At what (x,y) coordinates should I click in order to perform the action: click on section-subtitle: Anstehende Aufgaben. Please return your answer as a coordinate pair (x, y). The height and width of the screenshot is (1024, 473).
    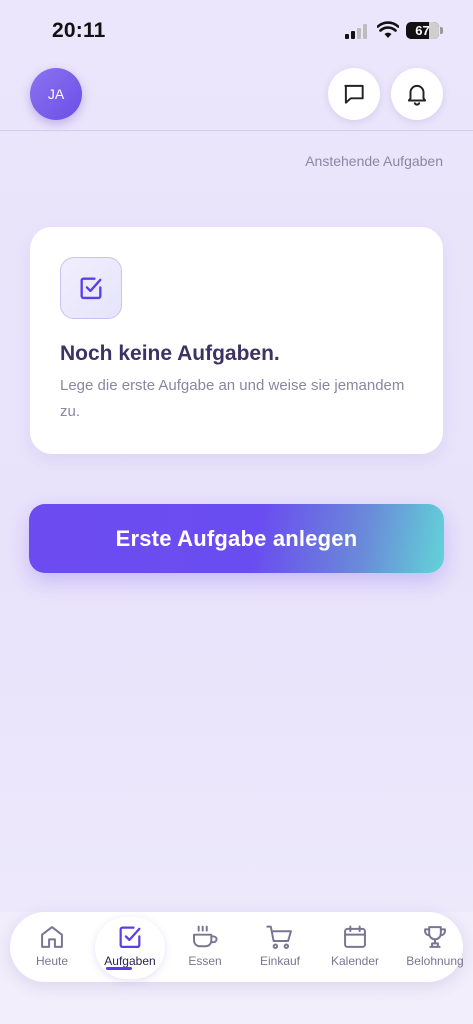
    Looking at the image, I should click on (374, 161).